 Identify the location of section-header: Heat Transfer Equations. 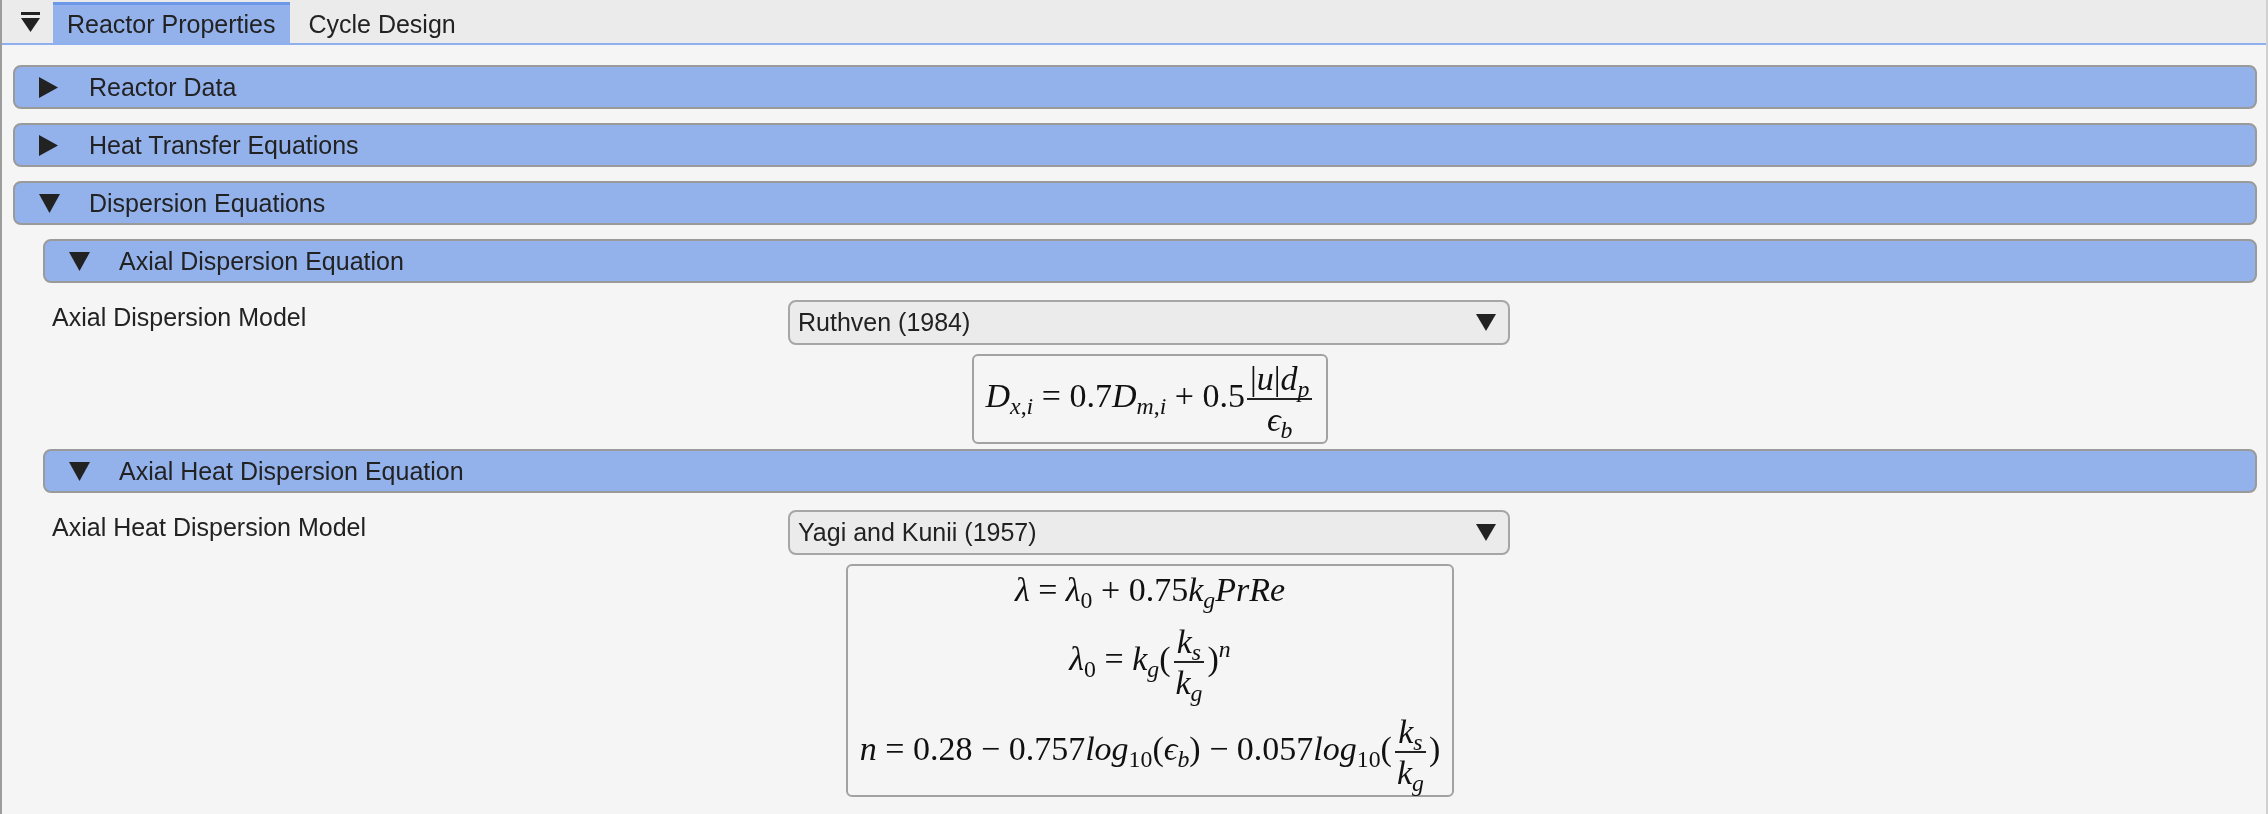
(1135, 145).